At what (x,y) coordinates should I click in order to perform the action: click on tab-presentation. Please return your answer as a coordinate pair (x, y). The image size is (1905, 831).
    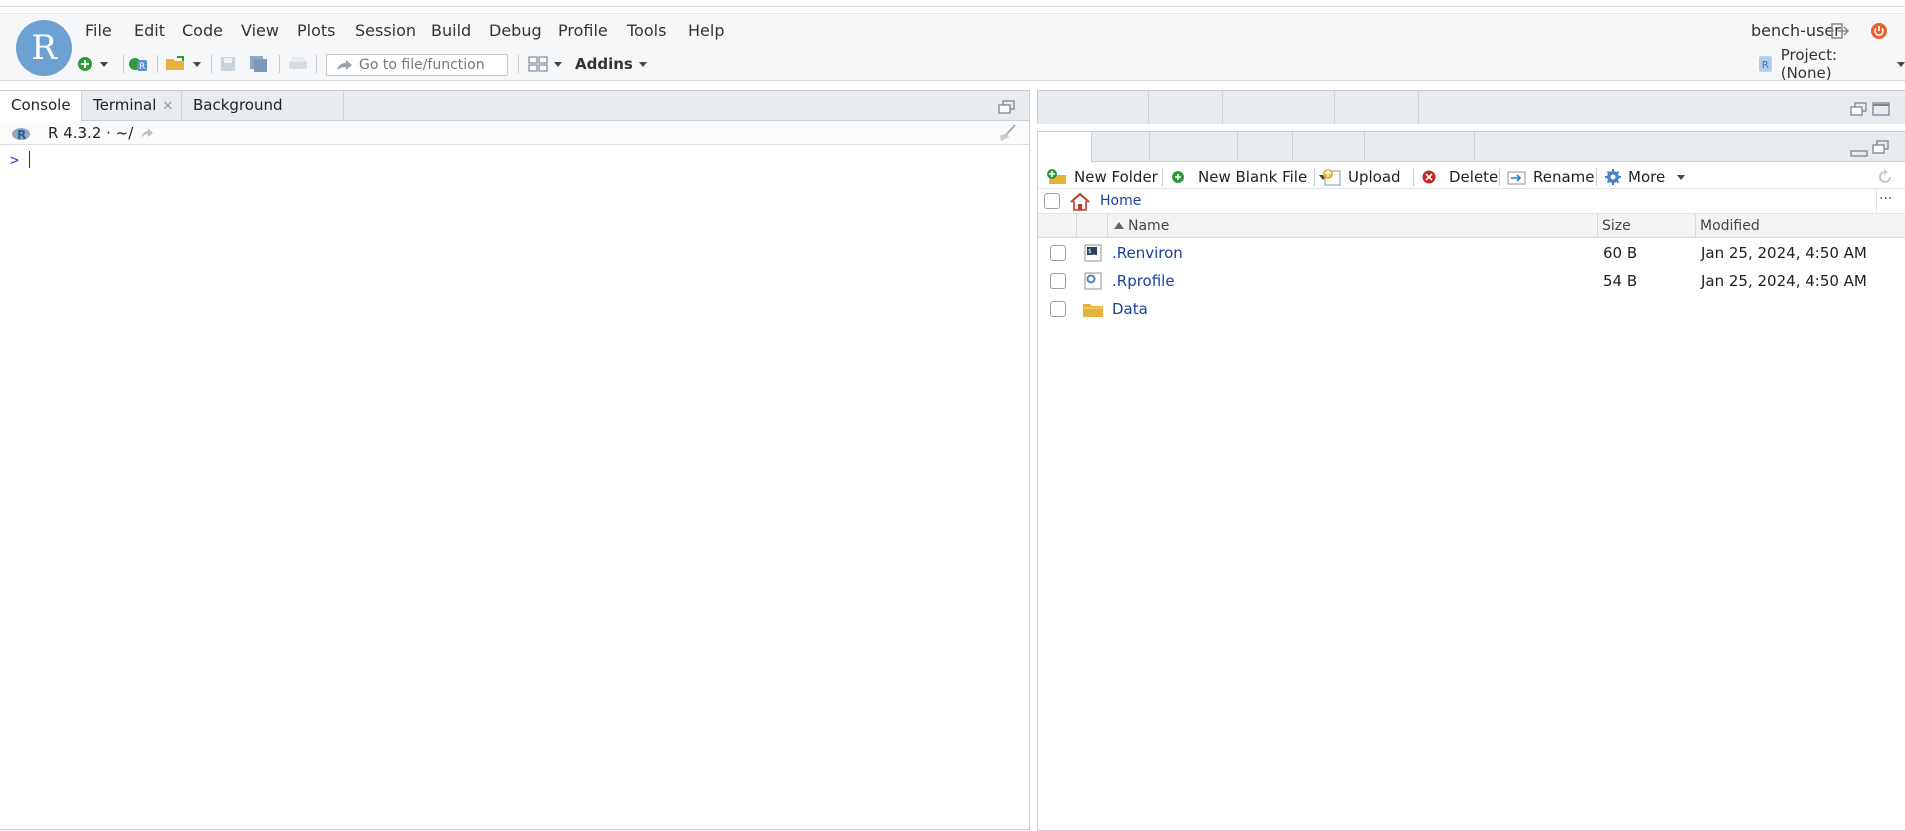
    Looking at the image, I should click on (1420, 147).